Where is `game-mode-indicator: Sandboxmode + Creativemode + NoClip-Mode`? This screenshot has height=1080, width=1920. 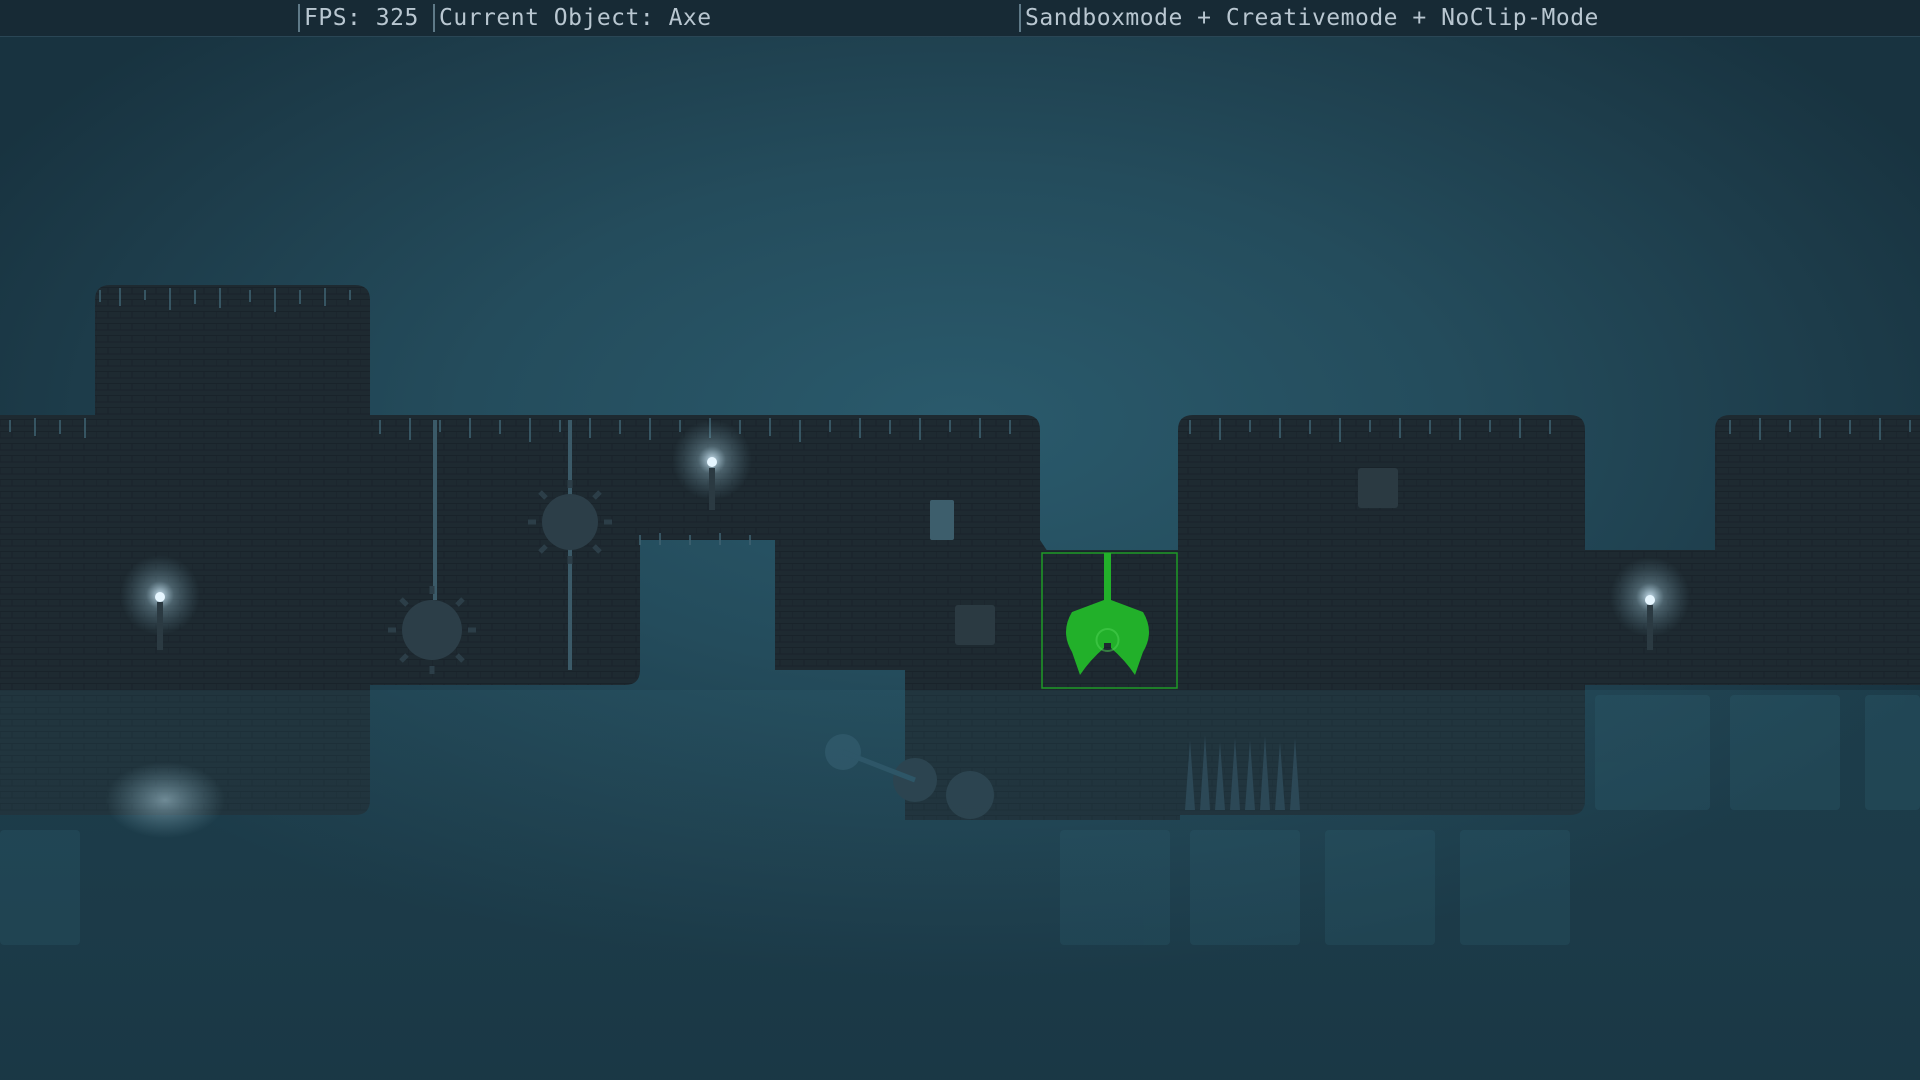 game-mode-indicator: Sandboxmode + Creativemode + NoClip-Mode is located at coordinates (1312, 18).